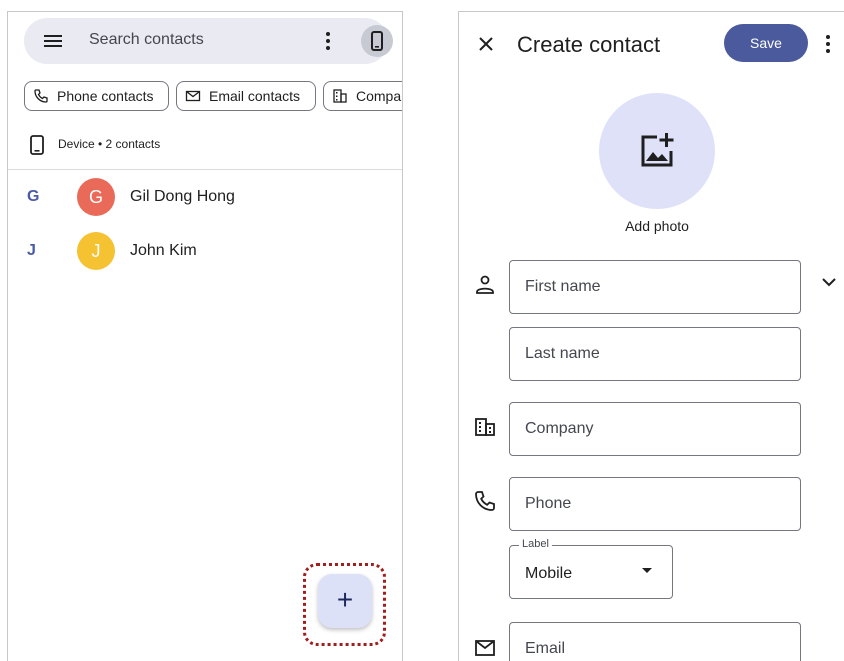  I want to click on filter-chip-company: Compar, so click(363, 96).